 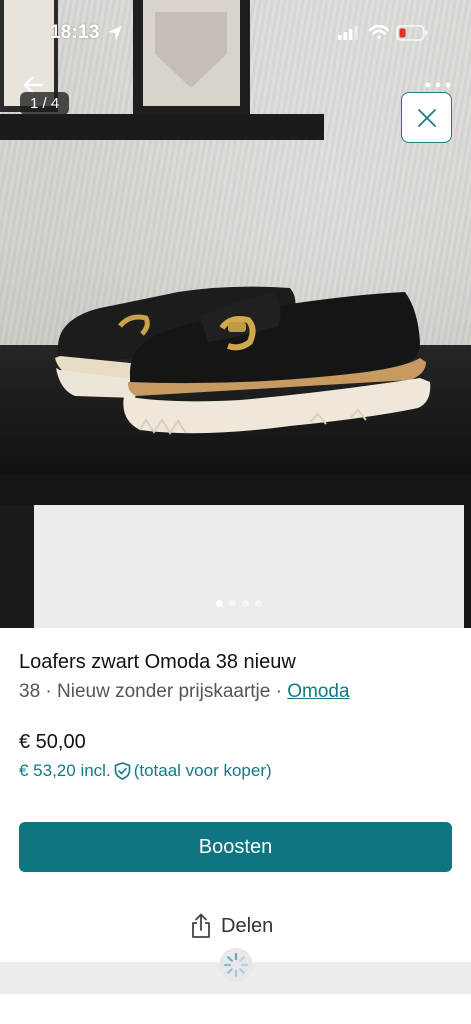 I want to click on loading-spinner-icon, so click(x=236, y=965).